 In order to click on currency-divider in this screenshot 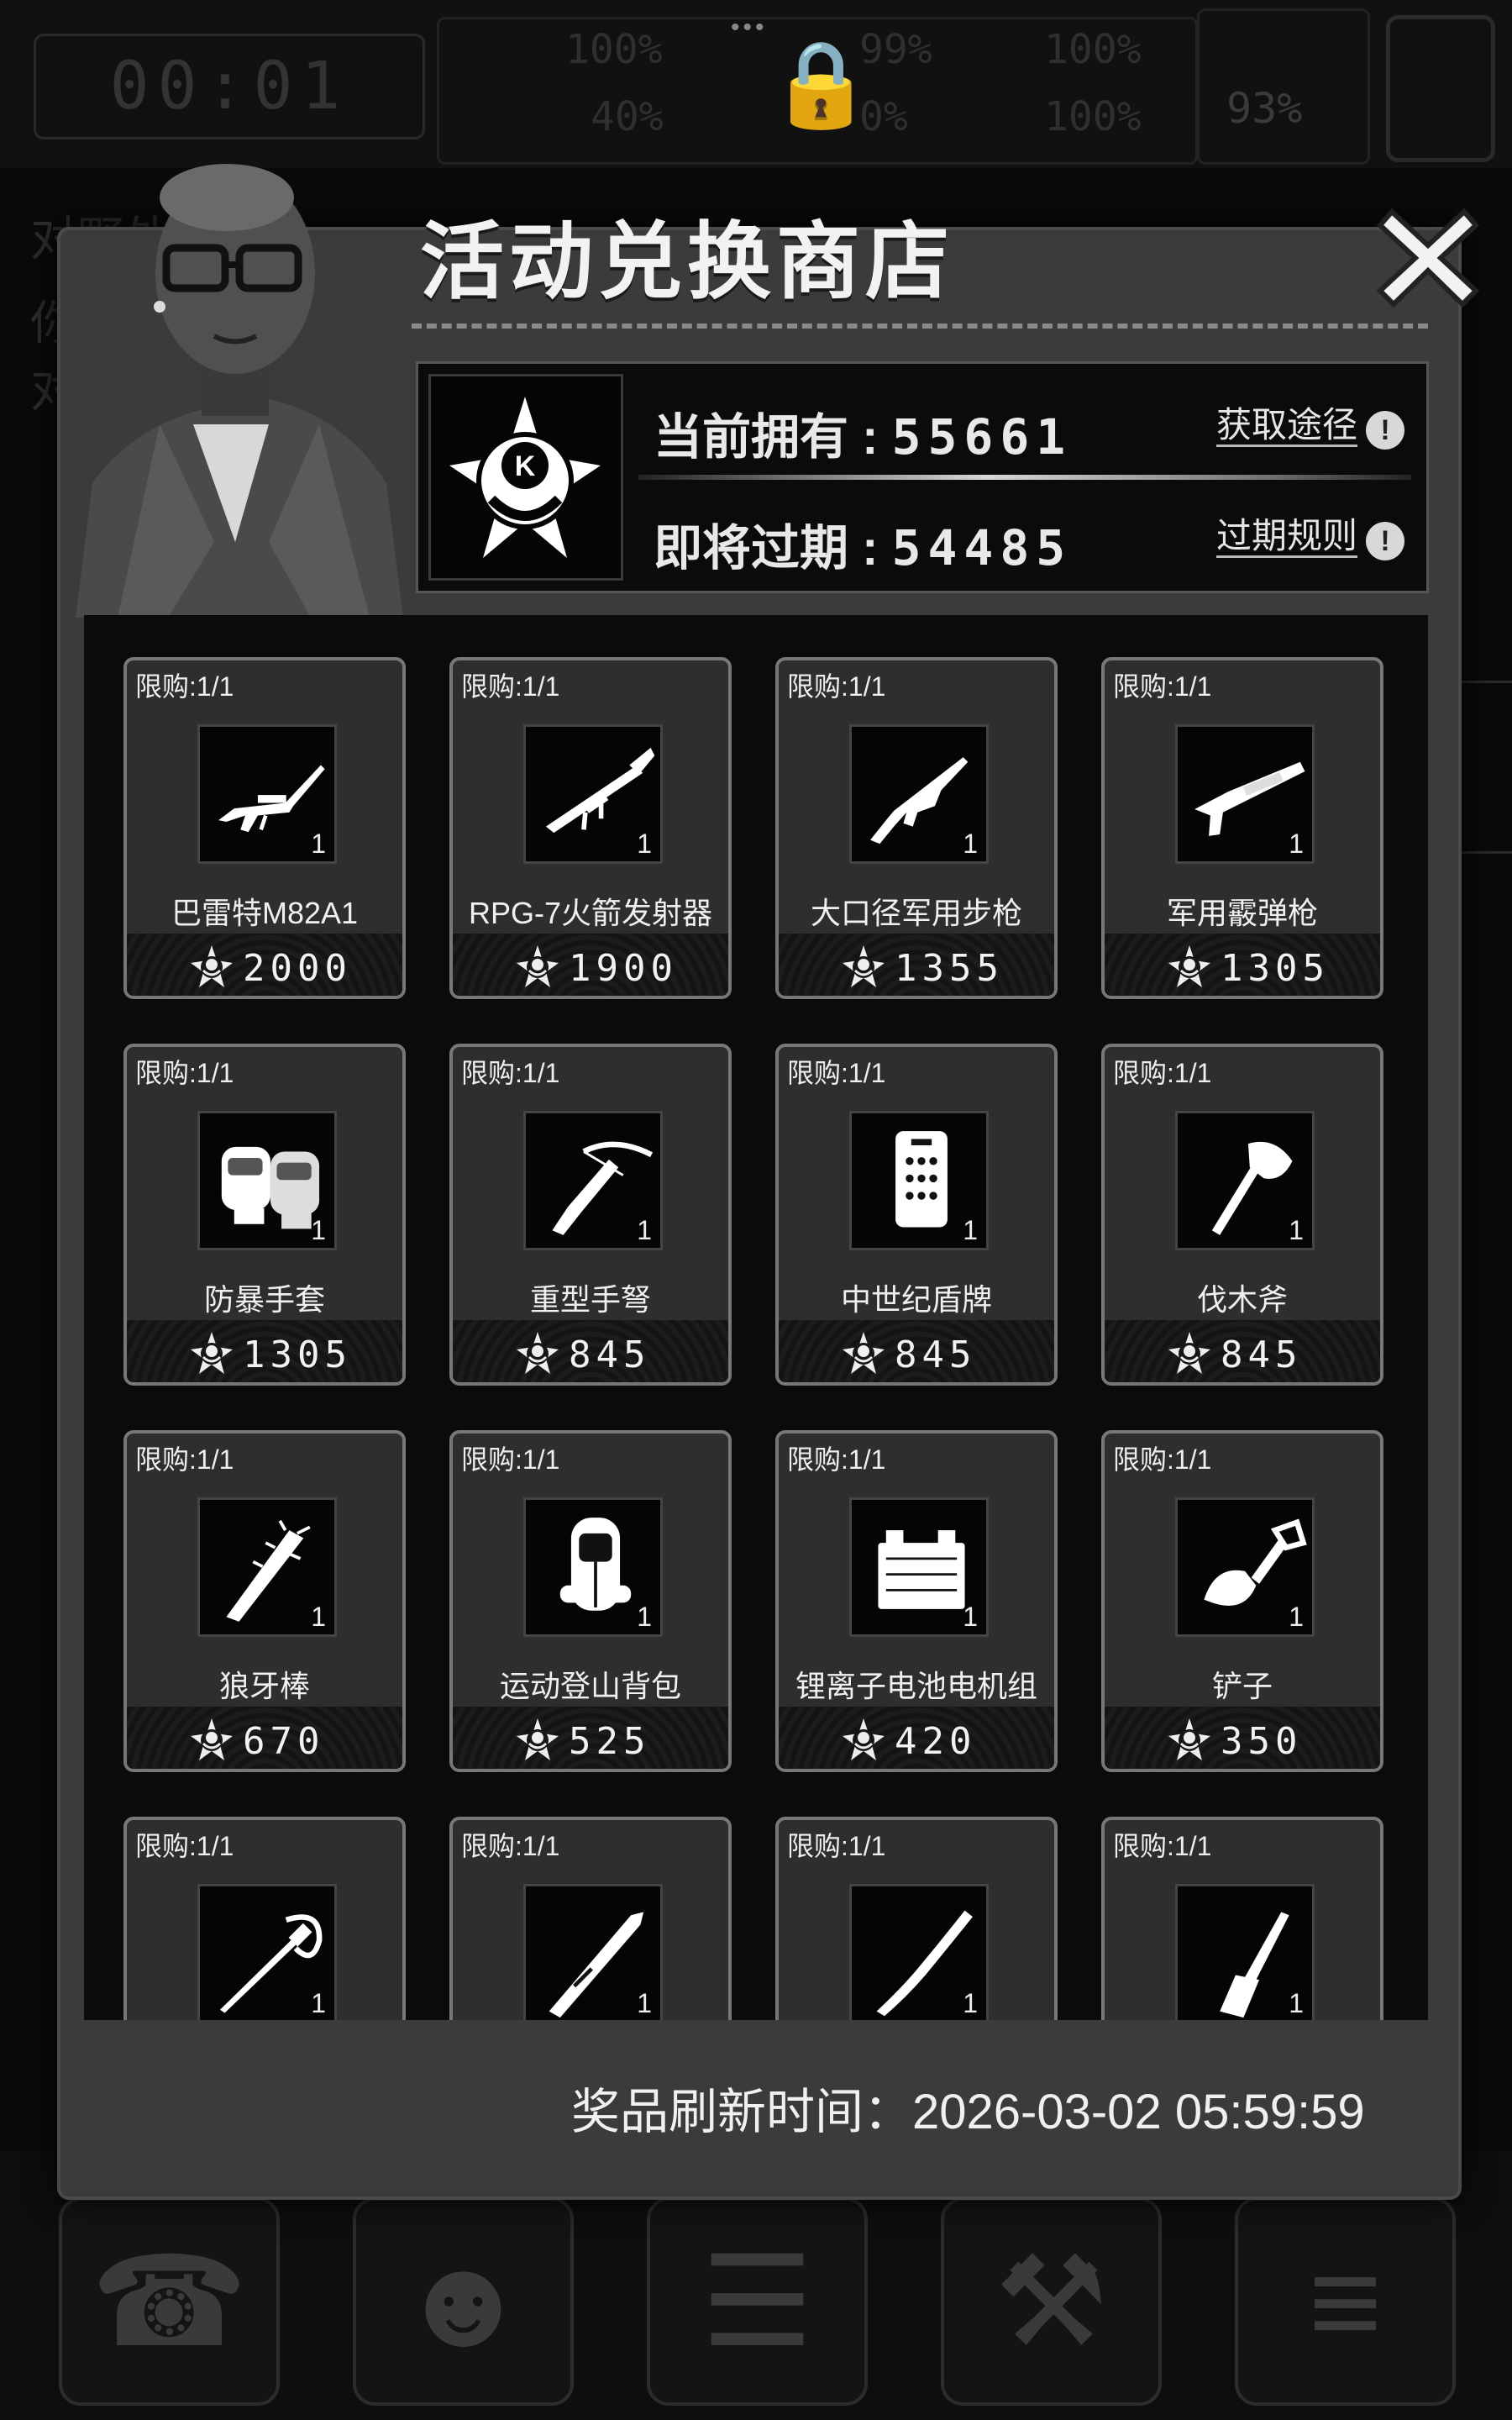, I will do `click(1024, 478)`.